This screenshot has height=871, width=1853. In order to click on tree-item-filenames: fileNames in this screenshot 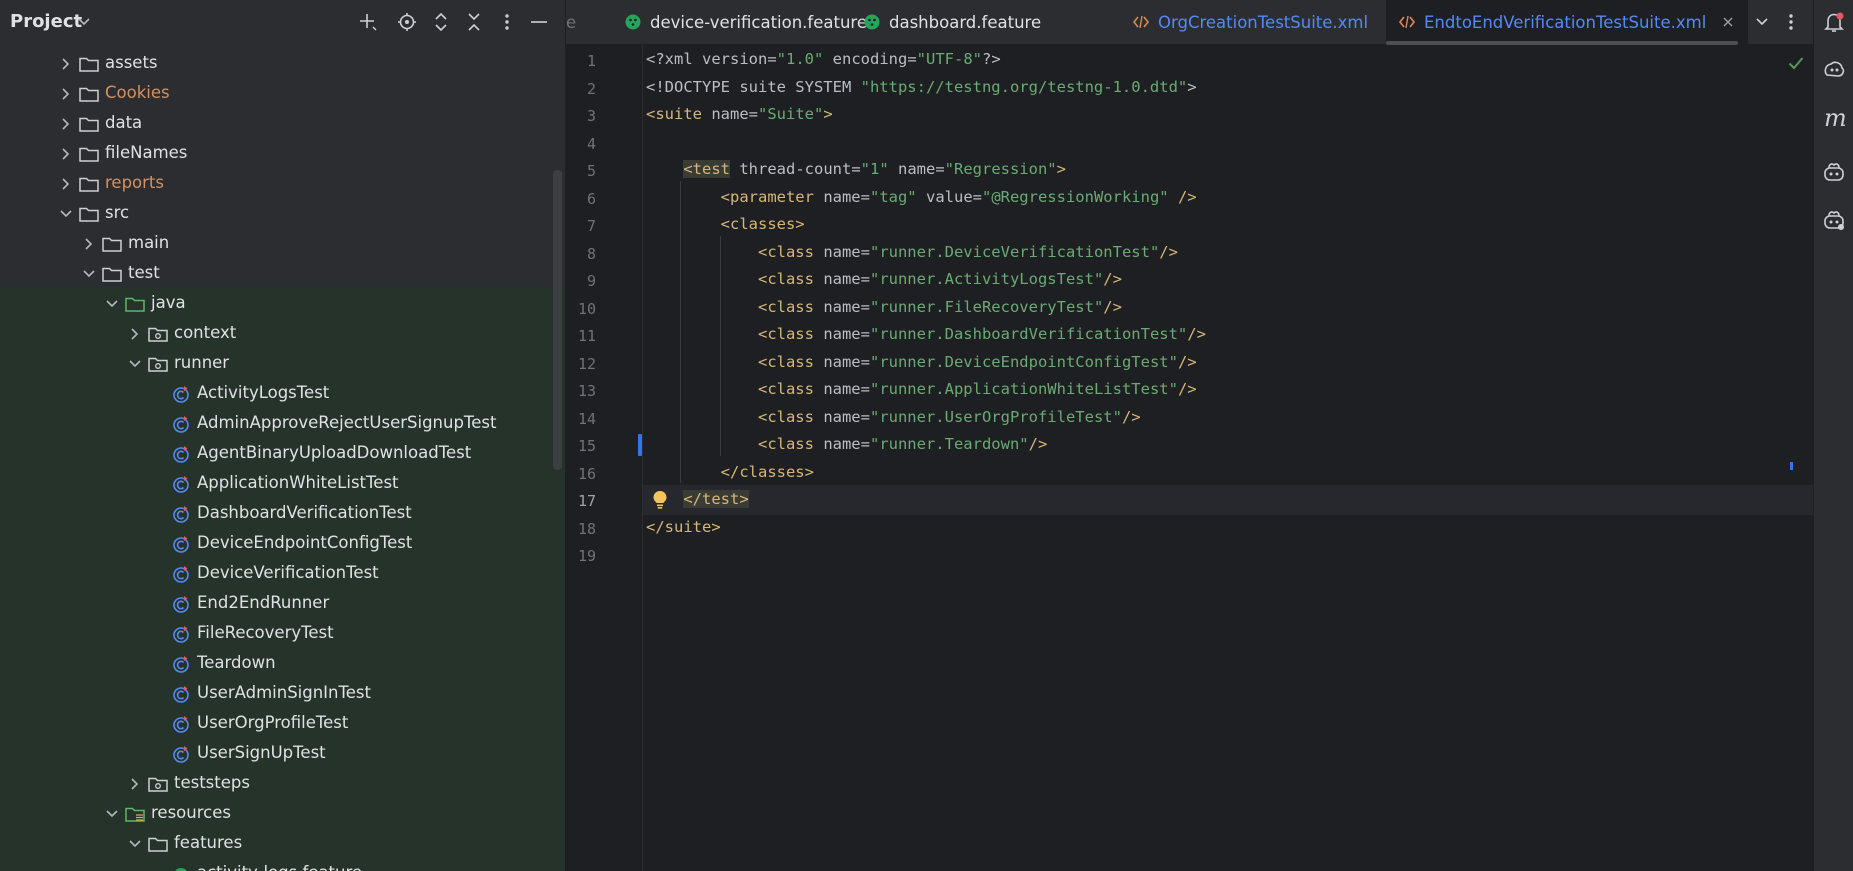, I will do `click(280, 154)`.